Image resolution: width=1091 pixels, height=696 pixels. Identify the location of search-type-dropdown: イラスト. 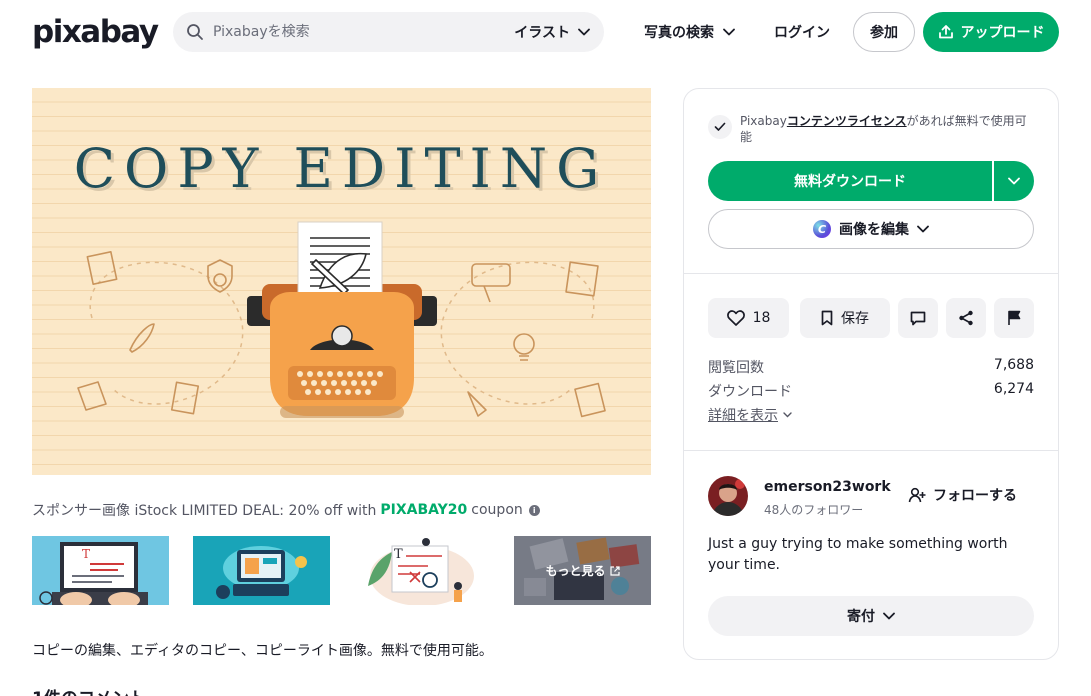
(552, 32).